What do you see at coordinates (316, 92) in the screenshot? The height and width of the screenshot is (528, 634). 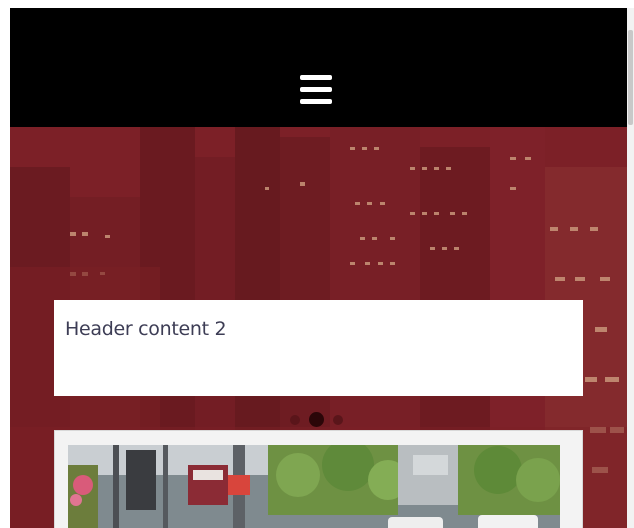 I see `hamburger-menu-icon` at bounding box center [316, 92].